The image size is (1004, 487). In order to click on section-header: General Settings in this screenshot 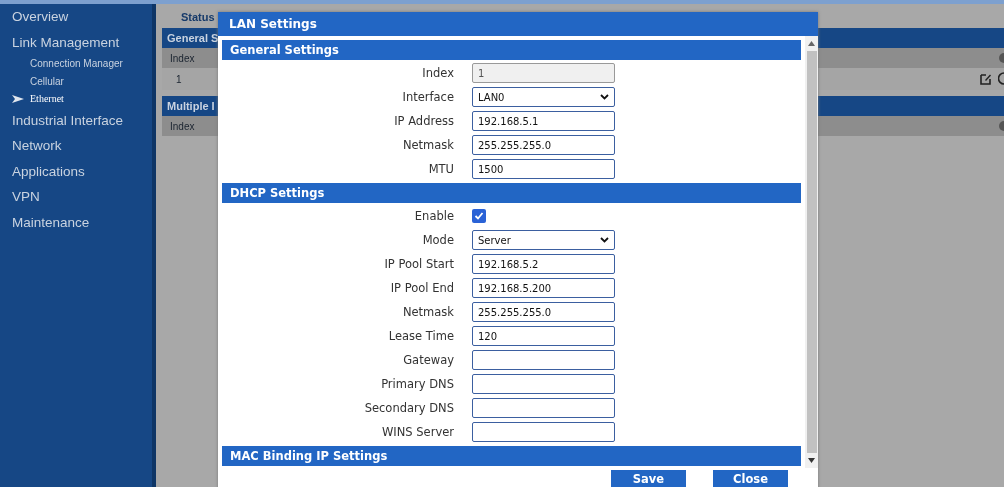, I will do `click(511, 50)`.